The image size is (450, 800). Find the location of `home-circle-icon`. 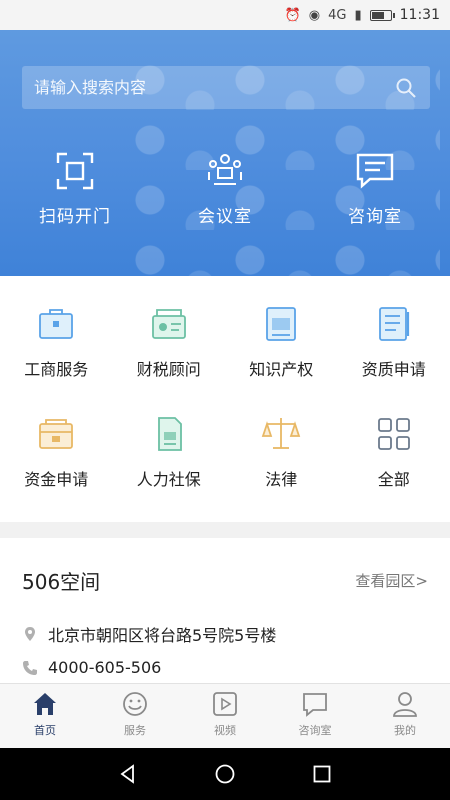

home-circle-icon is located at coordinates (225, 774).